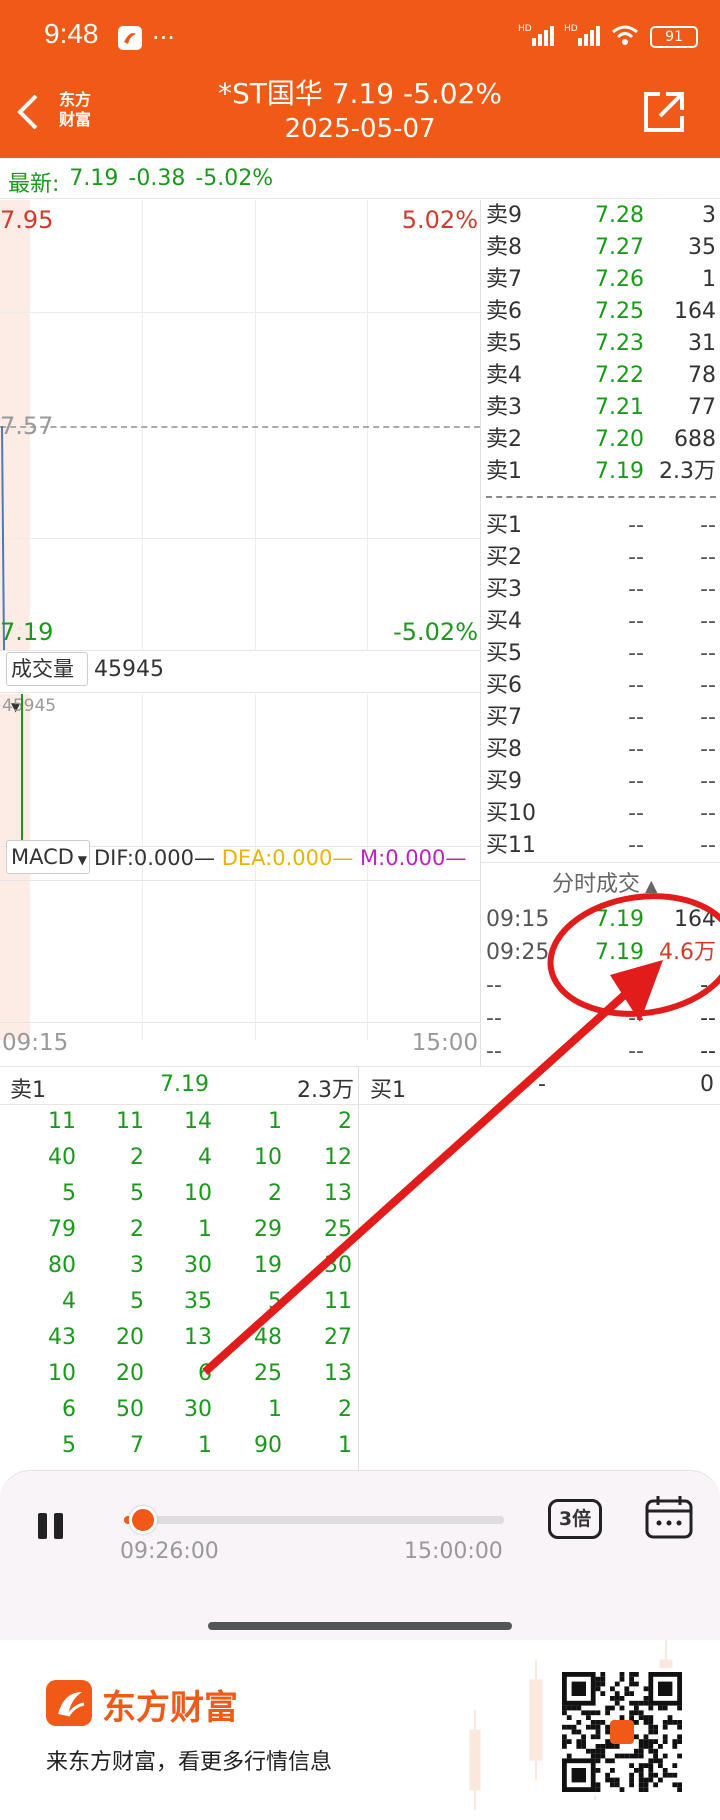  Describe the element at coordinates (511, 845) in the screenshot. I see `buy-level-label: 买11` at that location.